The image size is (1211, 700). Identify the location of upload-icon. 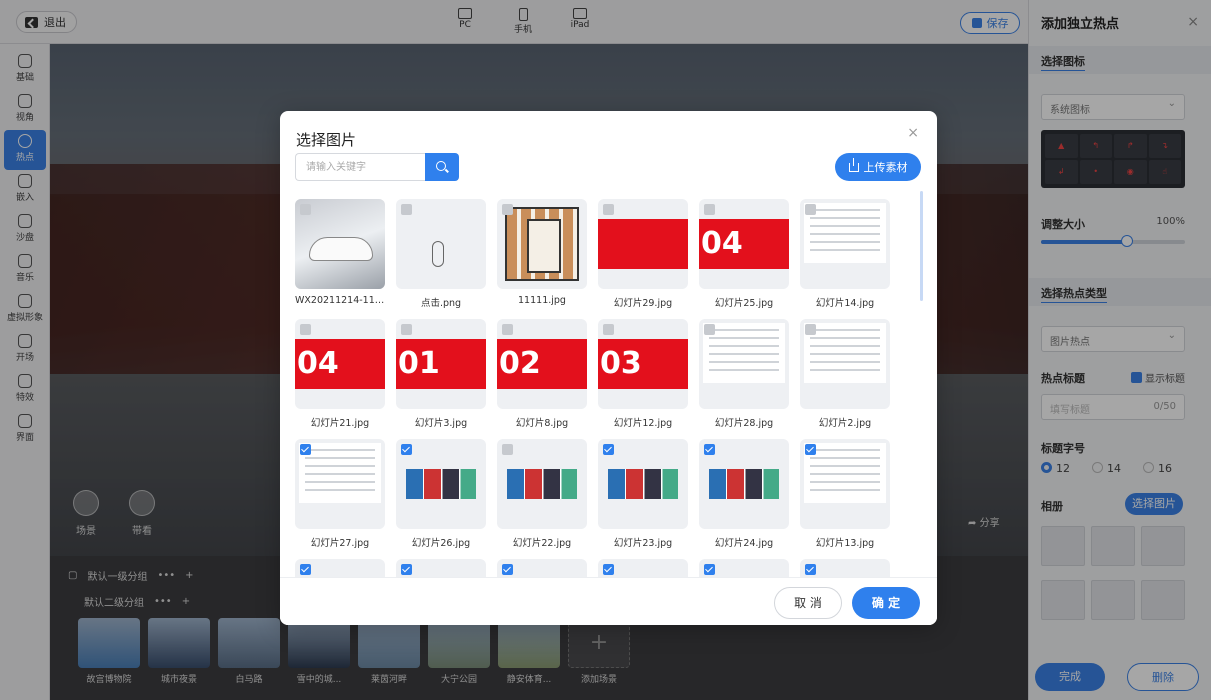
(853, 164).